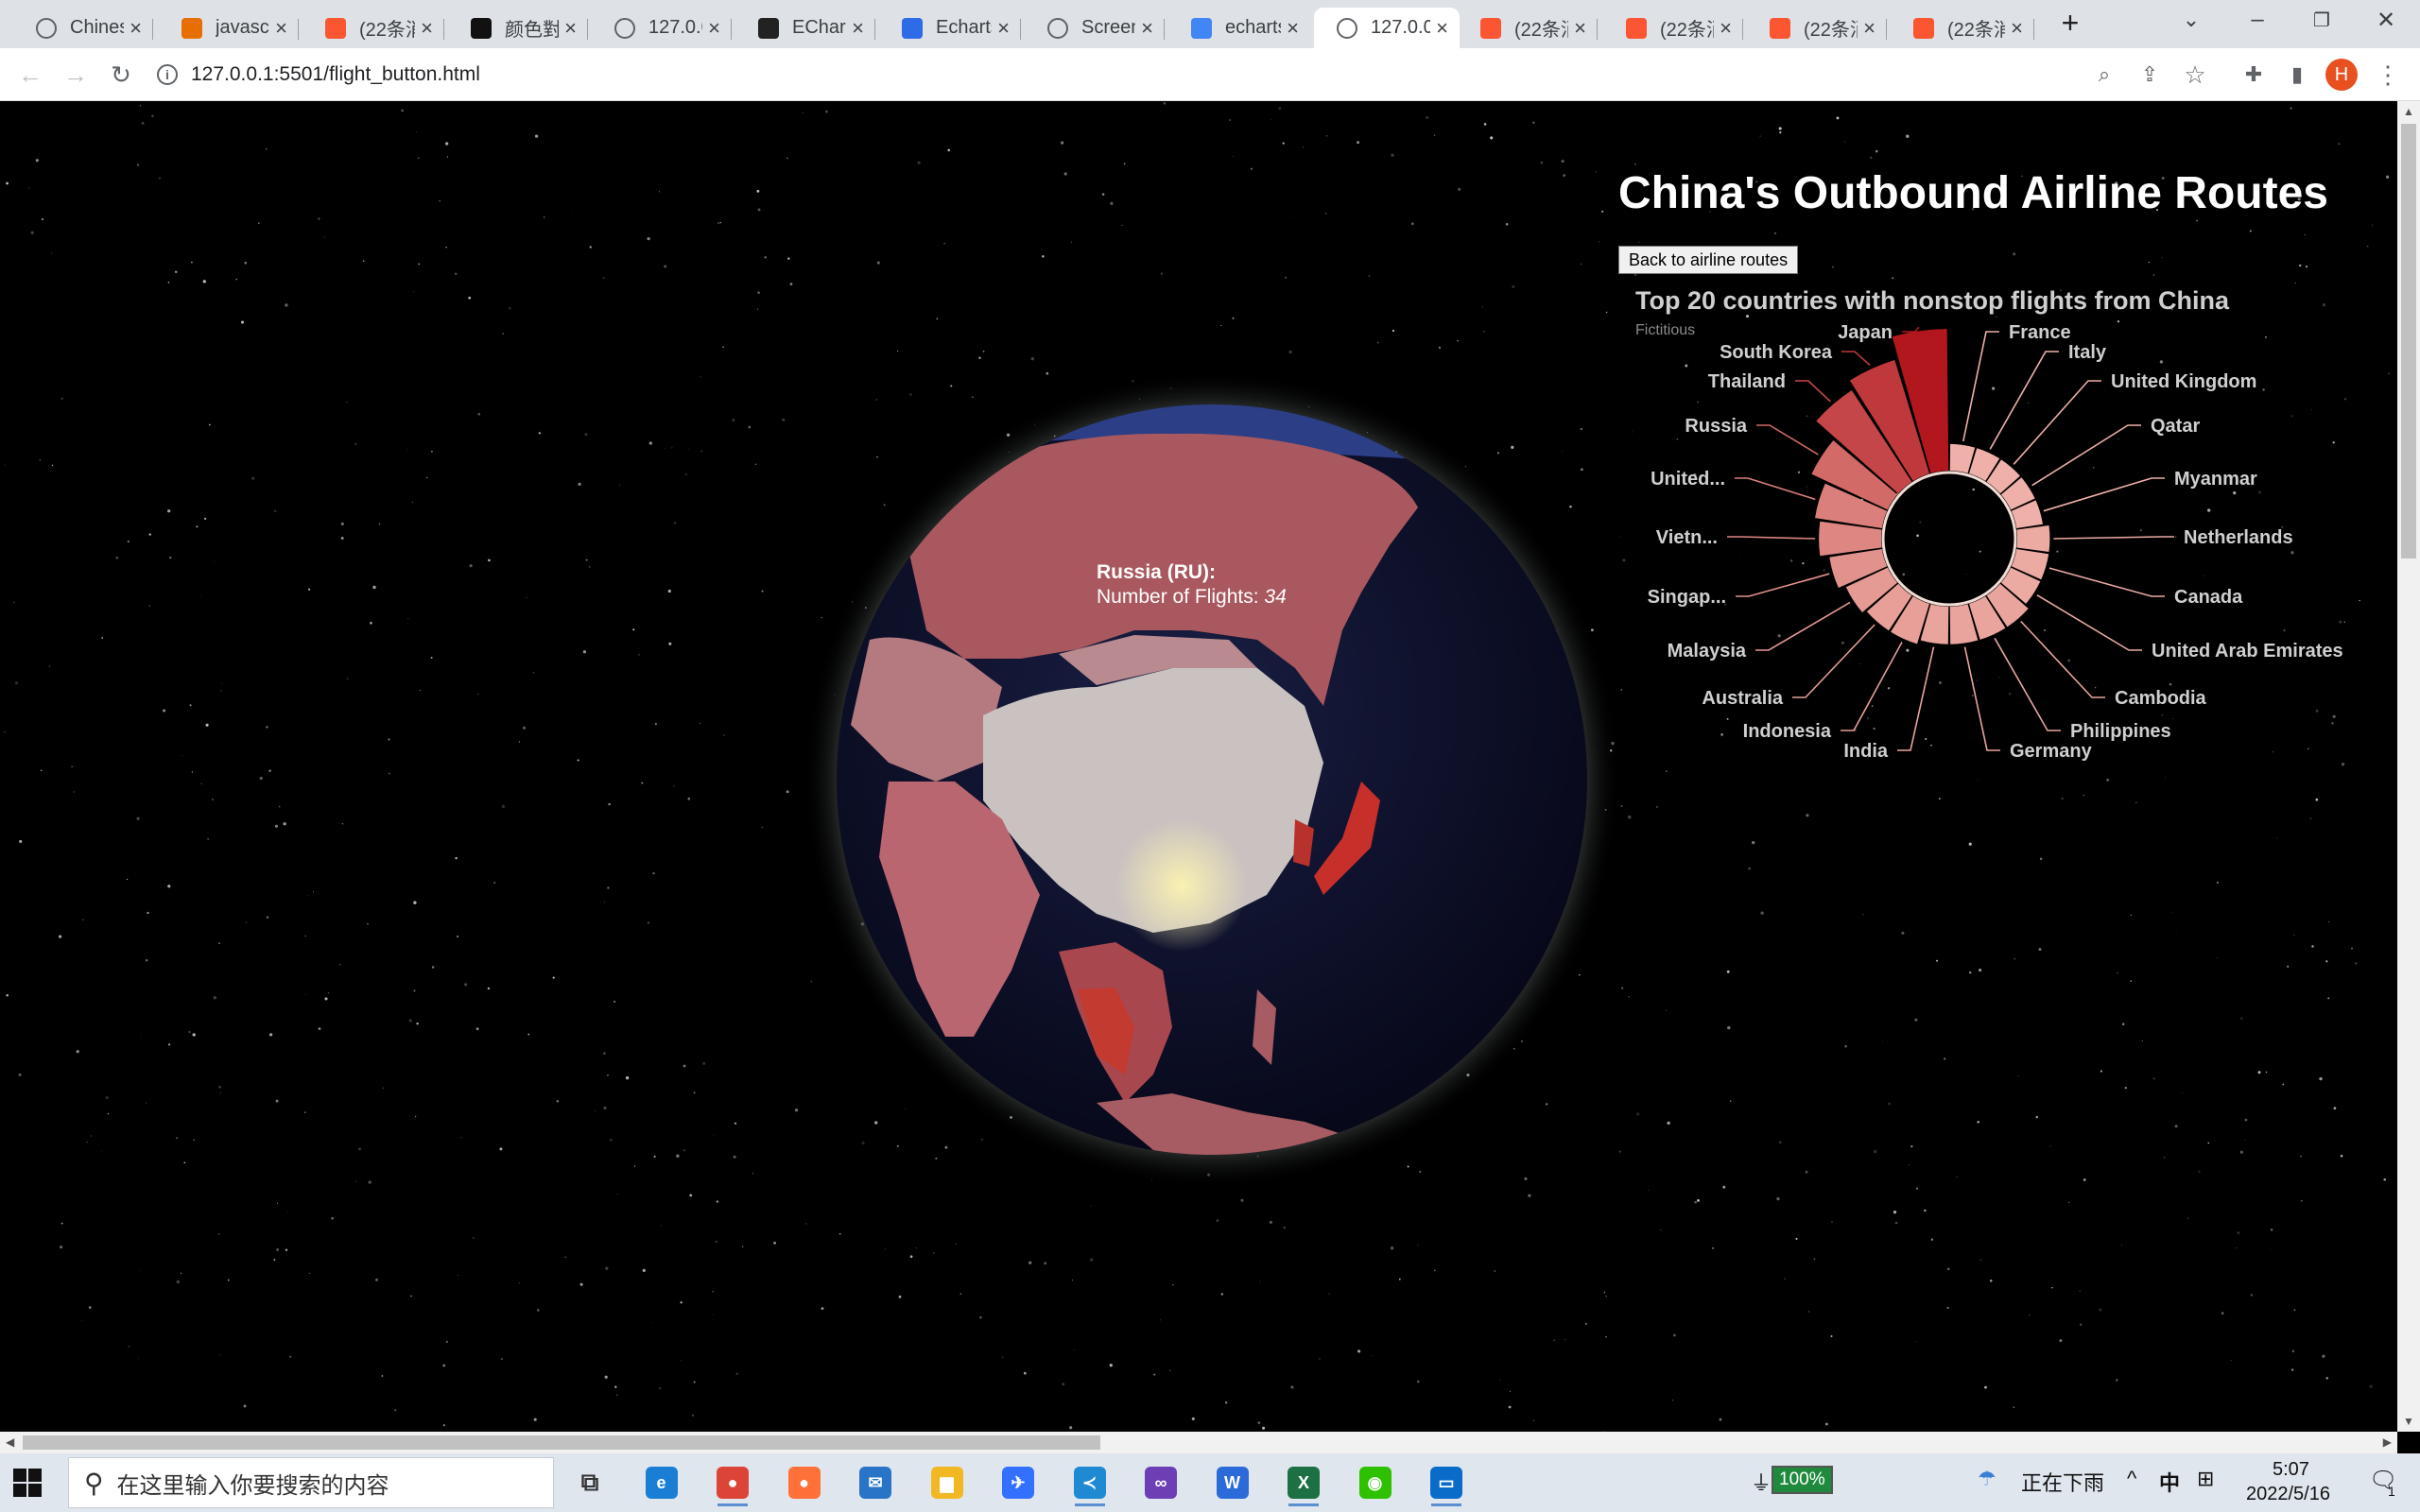 The height and width of the screenshot is (1512, 2420). I want to click on polar-bar-netherlands, so click(2033, 538).